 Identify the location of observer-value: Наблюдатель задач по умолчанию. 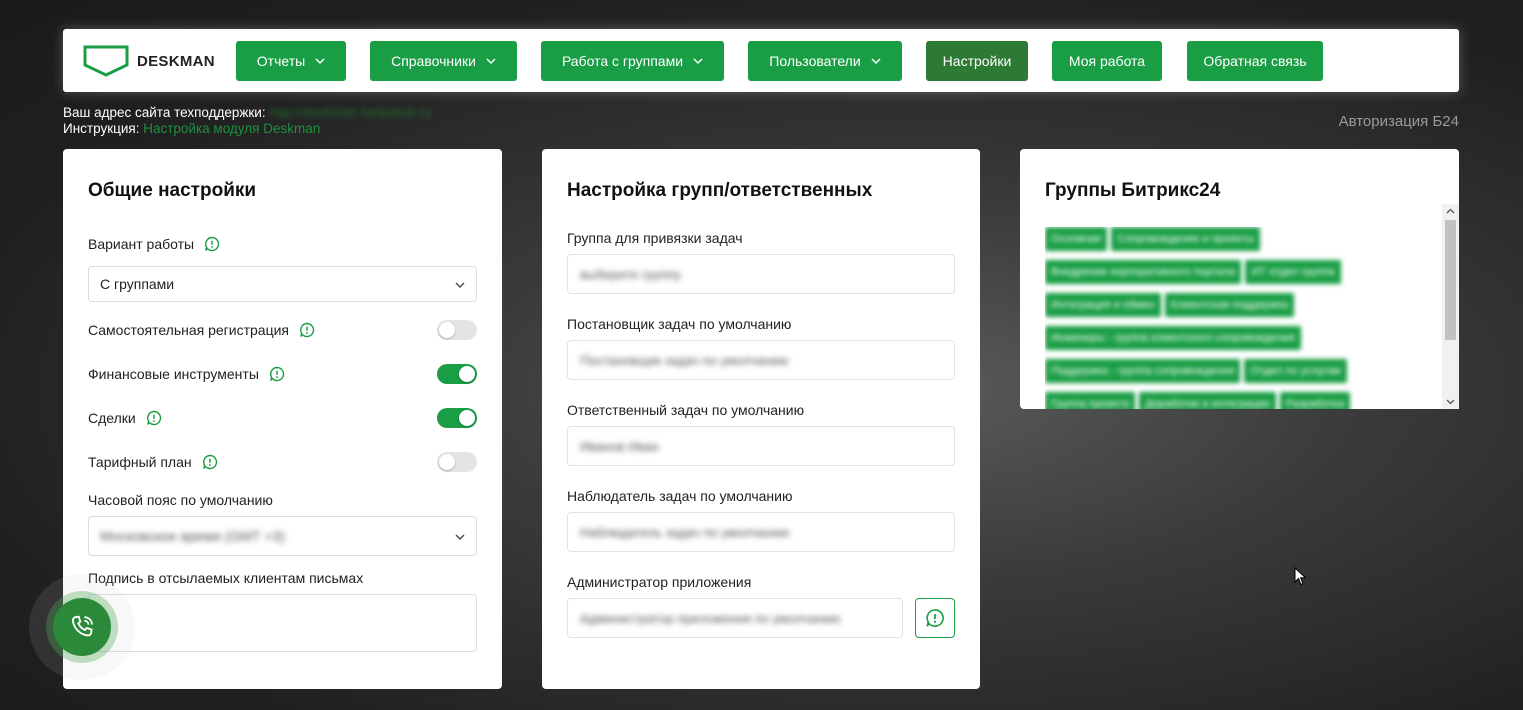
(685, 532).